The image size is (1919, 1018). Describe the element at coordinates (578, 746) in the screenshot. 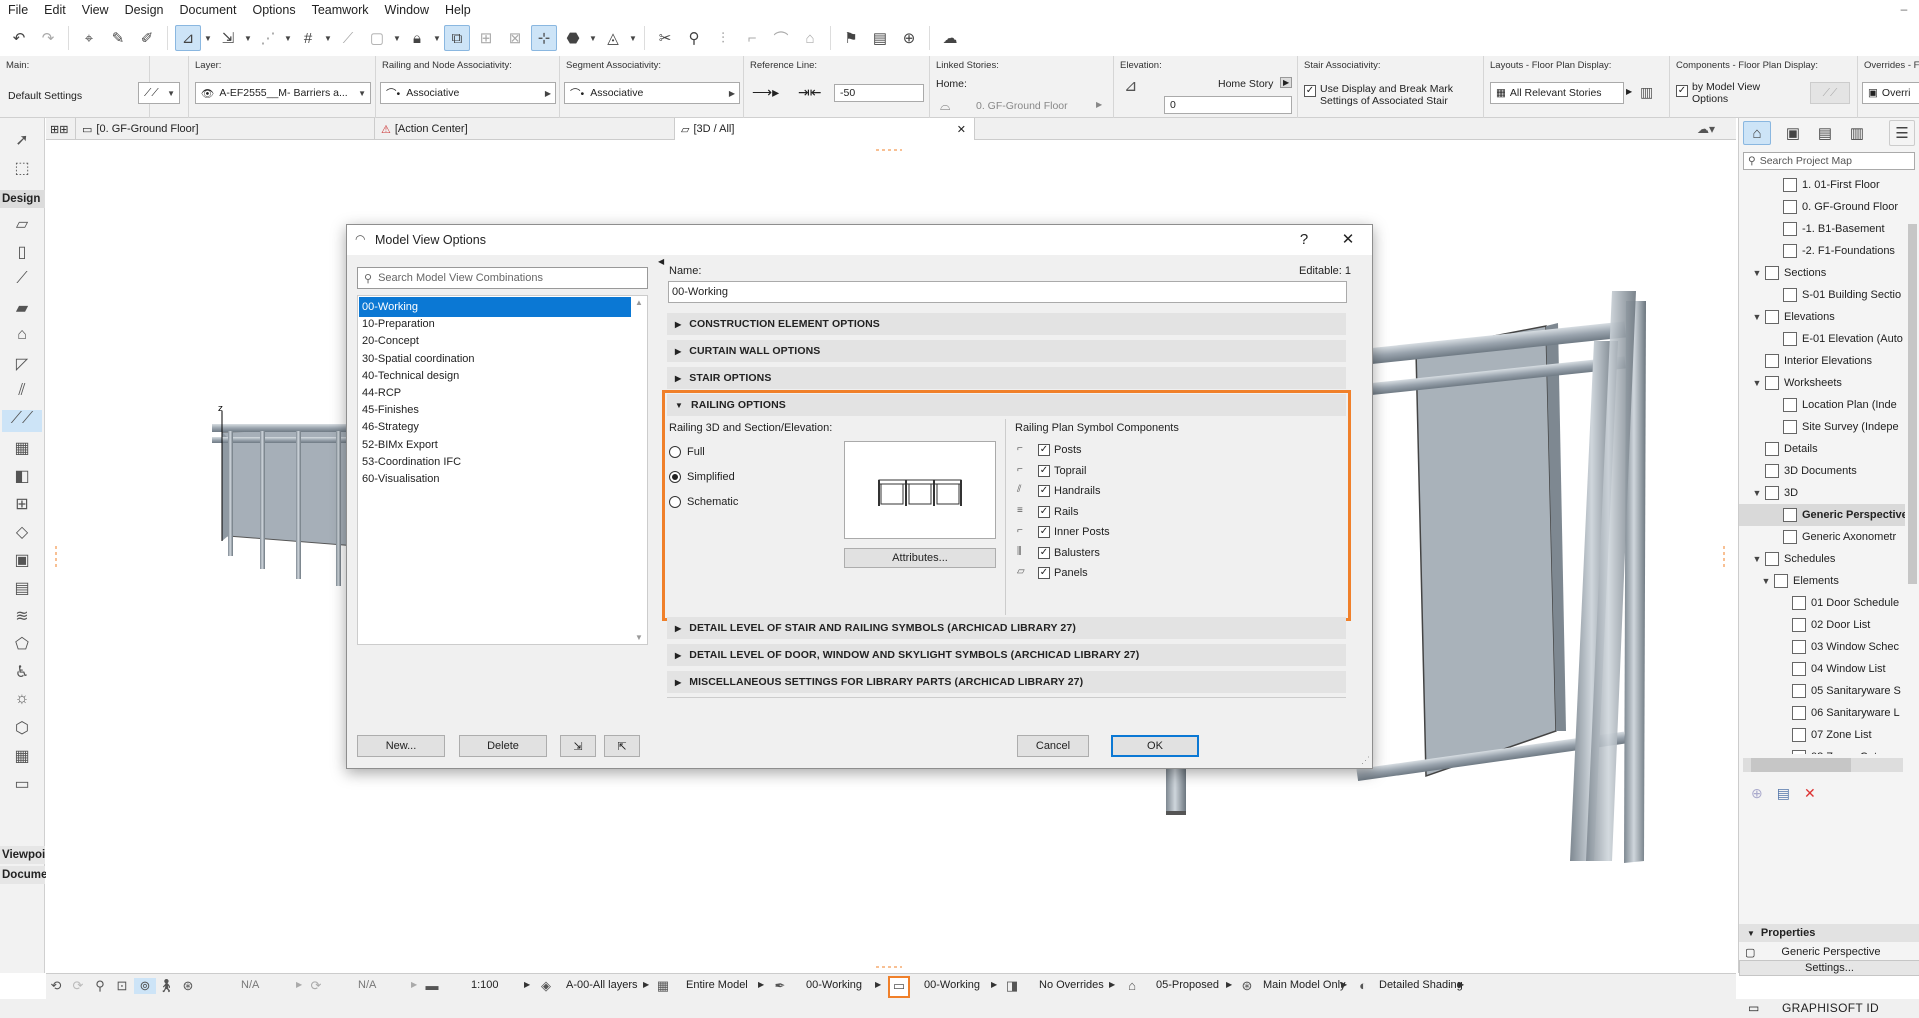

I see `import-icon: ⇲` at that location.